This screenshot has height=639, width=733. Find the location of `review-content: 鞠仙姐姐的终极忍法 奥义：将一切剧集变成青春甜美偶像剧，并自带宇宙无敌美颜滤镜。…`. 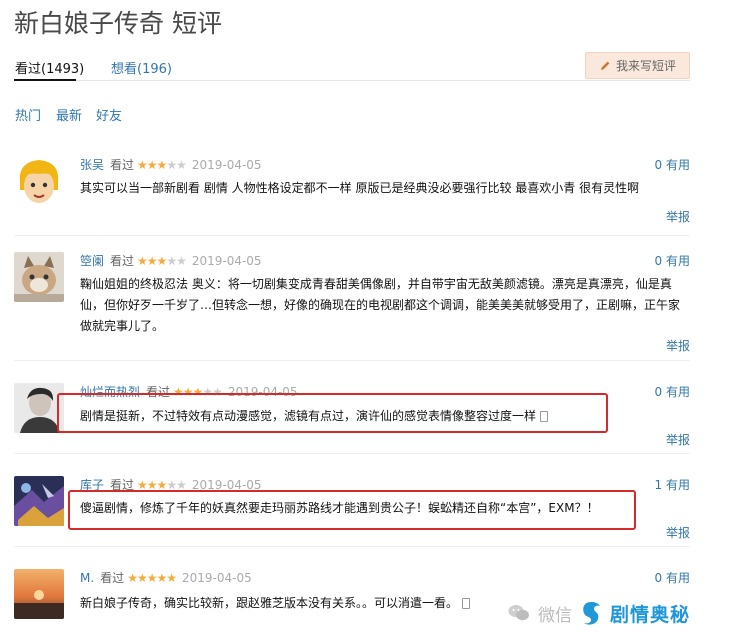

review-content: 鞠仙姐姐的终极忍法 奥义：将一切剧集变成青春甜美偶像剧，并自带宇宙无敌美颜滤镜。… is located at coordinates (380, 305).